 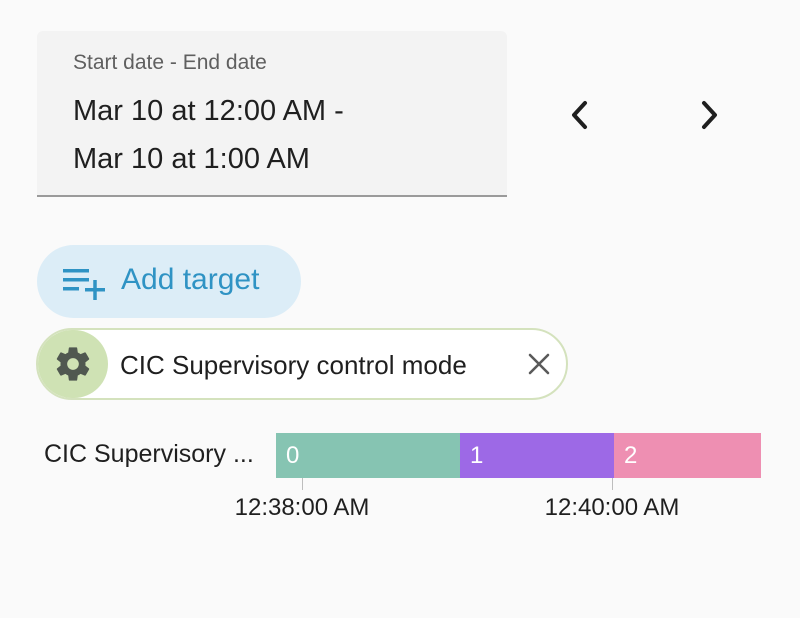 I want to click on timeline-segment-value: 1, so click(x=477, y=455).